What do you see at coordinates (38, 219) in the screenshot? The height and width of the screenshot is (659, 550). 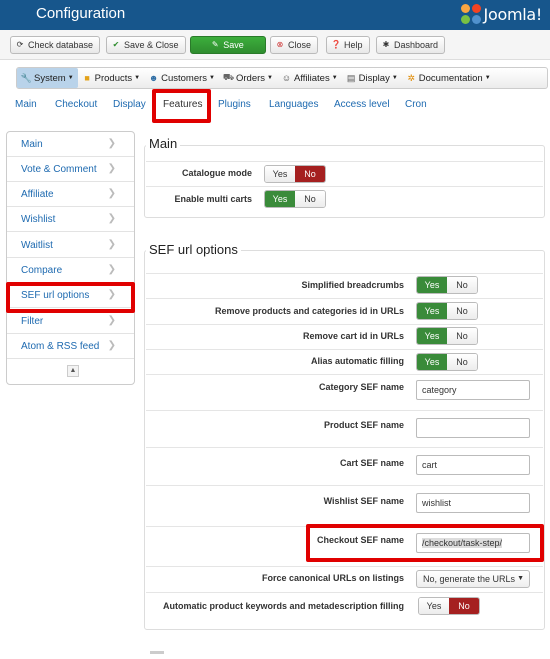 I see `sidebar-item-label: Wishlist` at bounding box center [38, 219].